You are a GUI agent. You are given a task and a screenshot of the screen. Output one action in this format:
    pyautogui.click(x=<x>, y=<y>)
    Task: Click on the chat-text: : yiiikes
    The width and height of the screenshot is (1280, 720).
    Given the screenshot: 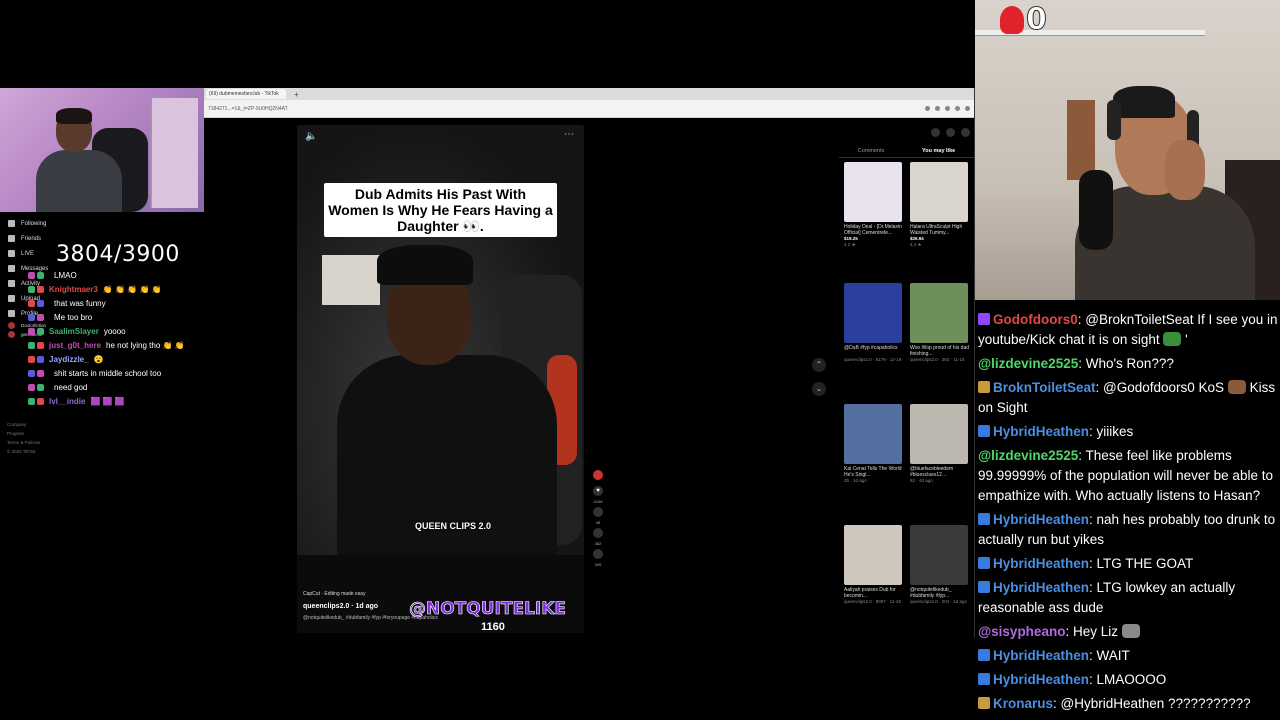 What is the action you would take?
    pyautogui.click(x=1111, y=431)
    